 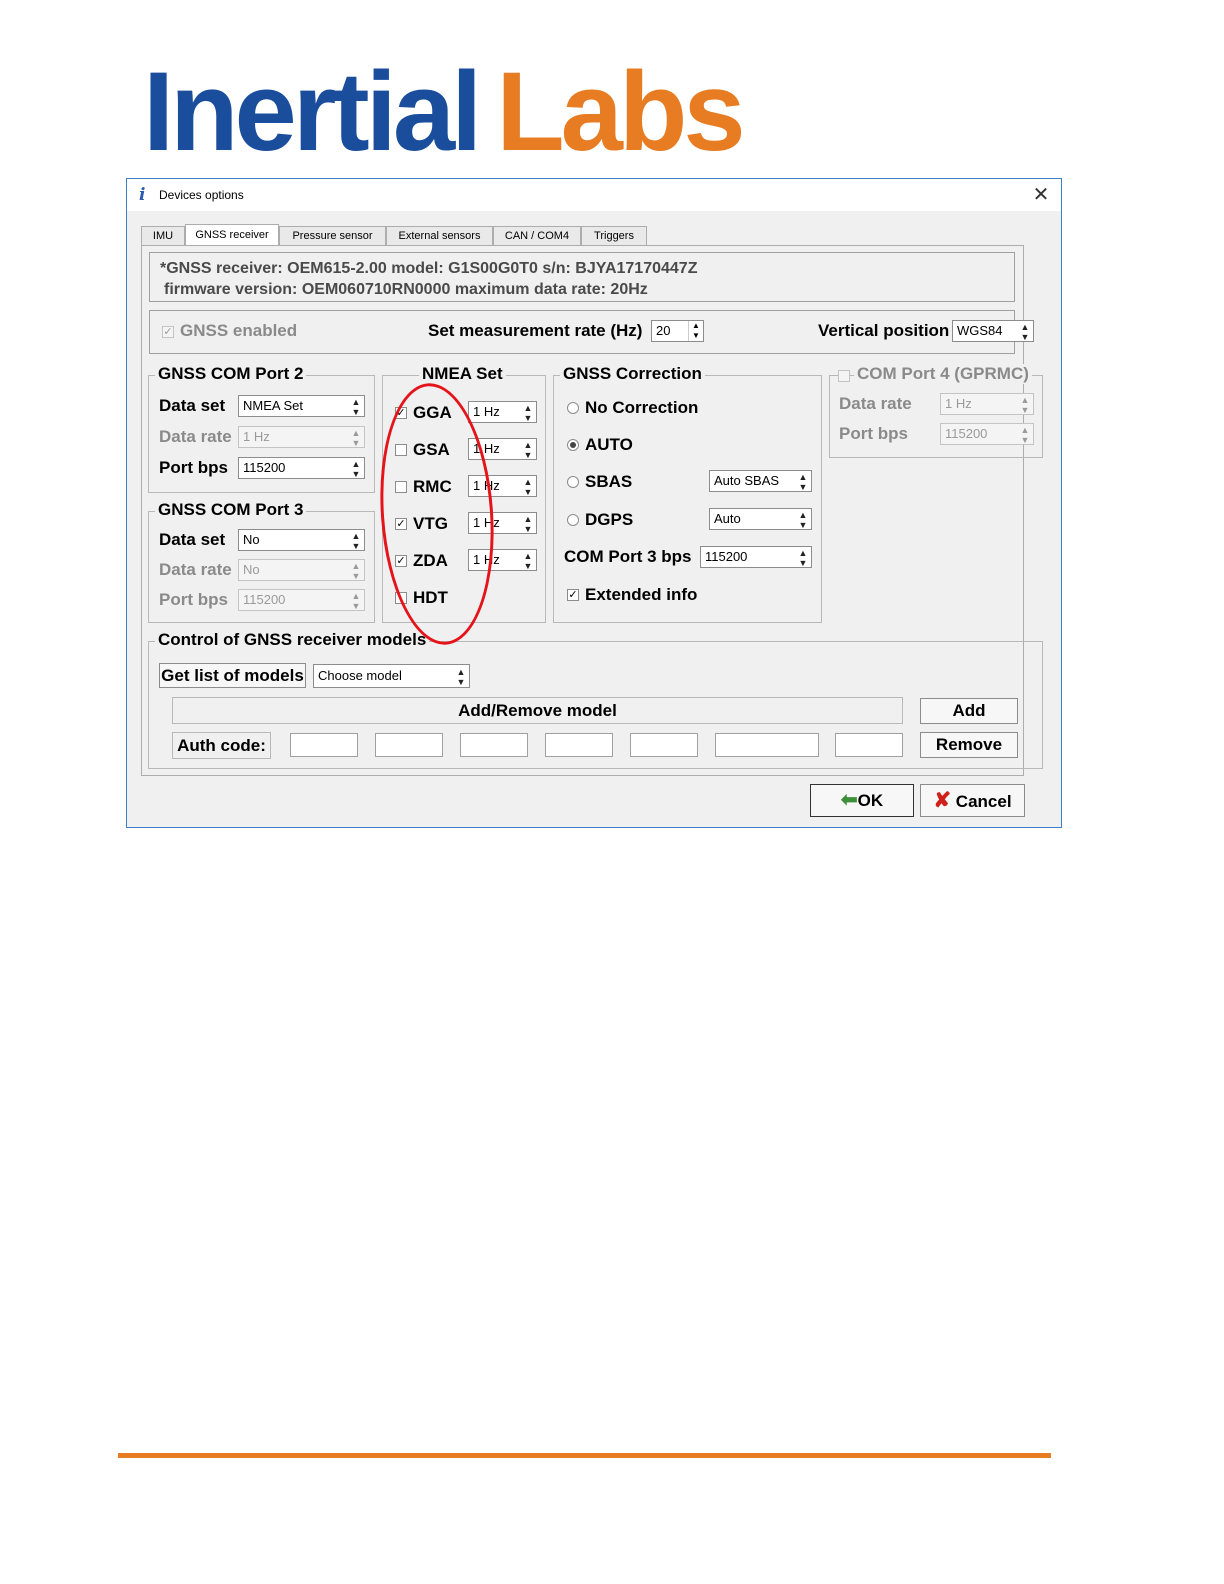 What do you see at coordinates (609, 481) in the screenshot?
I see `sbas-label: SBAS` at bounding box center [609, 481].